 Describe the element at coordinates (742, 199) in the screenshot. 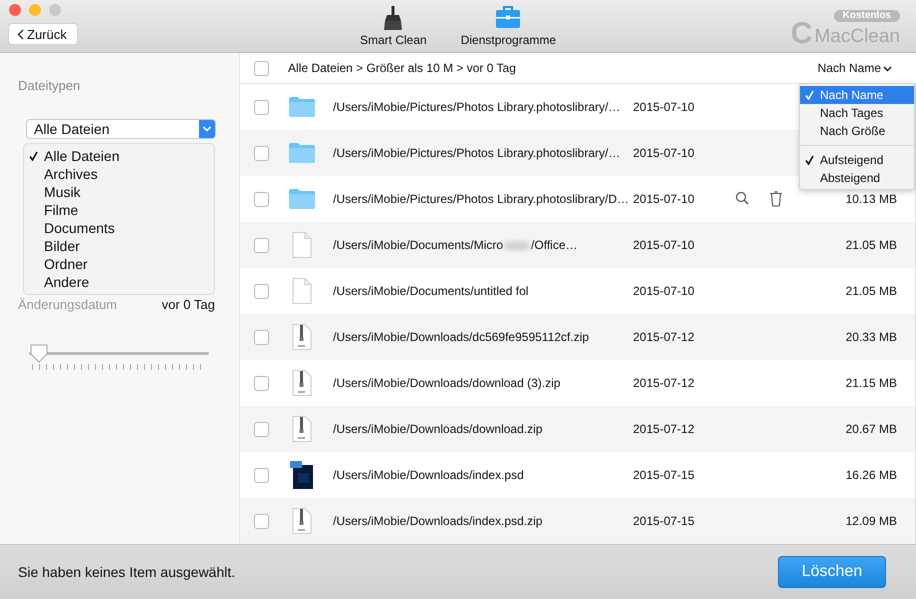

I see `search-icon` at that location.